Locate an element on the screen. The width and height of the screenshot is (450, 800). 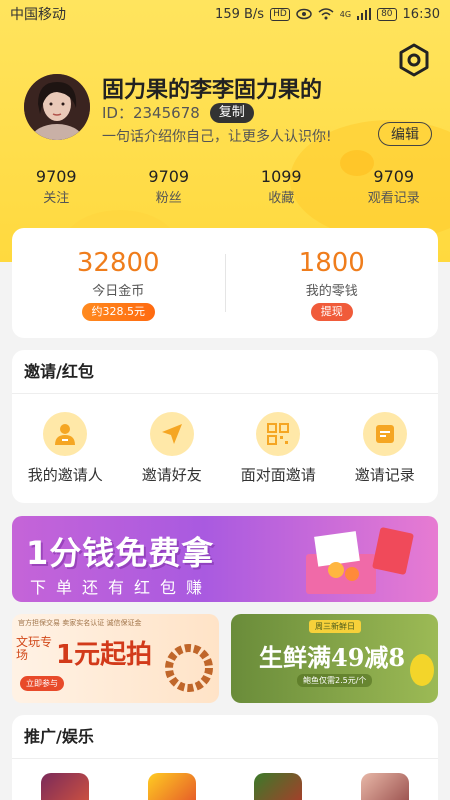
user-id-row: ID：2345678 复制 is located at coordinates (178, 112).